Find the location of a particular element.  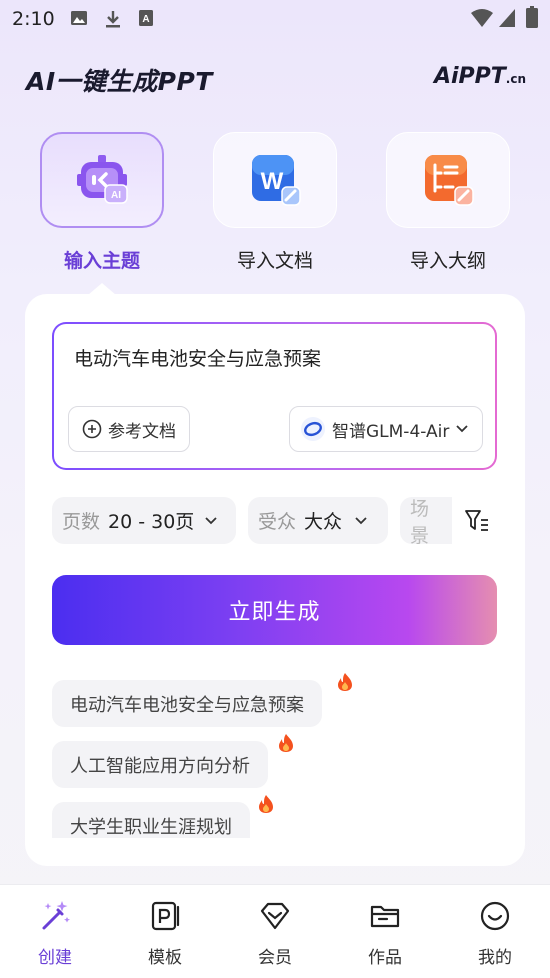

image-notification-icon is located at coordinates (79, 18).